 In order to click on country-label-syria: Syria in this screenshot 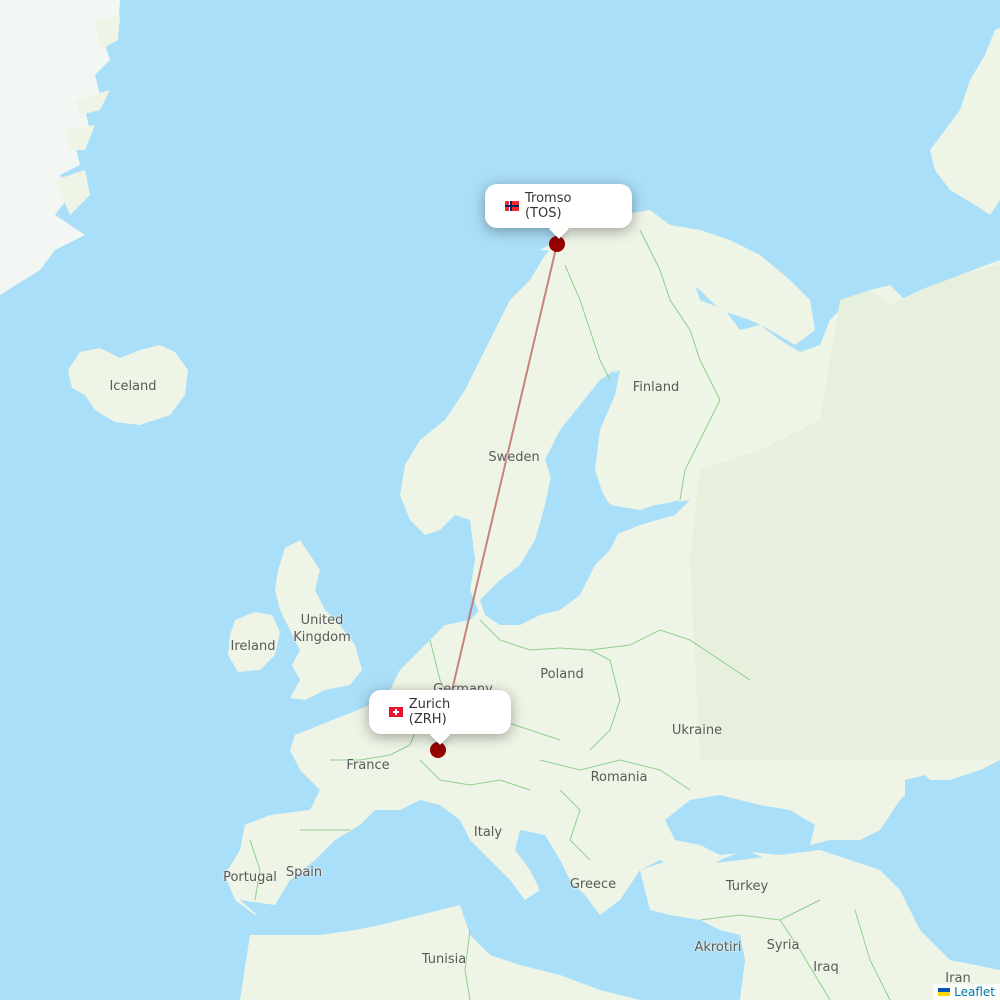, I will do `click(783, 945)`.